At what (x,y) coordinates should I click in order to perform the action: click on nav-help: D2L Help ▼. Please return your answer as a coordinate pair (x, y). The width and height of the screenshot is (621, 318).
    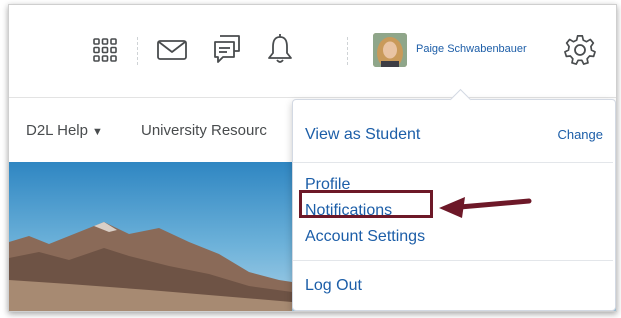
    Looking at the image, I should click on (64, 130).